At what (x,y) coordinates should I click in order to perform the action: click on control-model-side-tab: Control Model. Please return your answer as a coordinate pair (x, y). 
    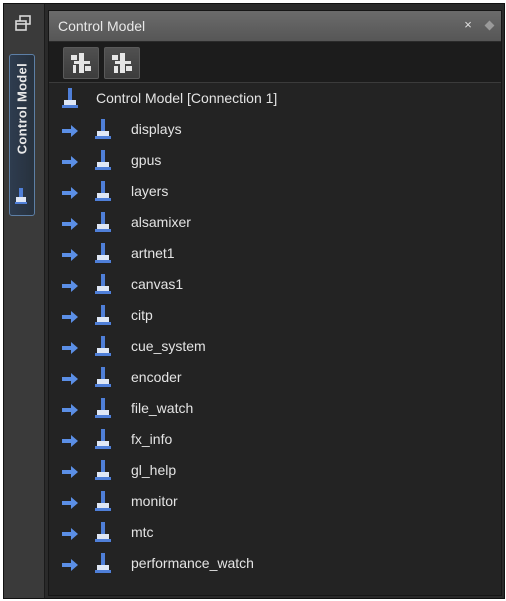
    Looking at the image, I should click on (22, 135).